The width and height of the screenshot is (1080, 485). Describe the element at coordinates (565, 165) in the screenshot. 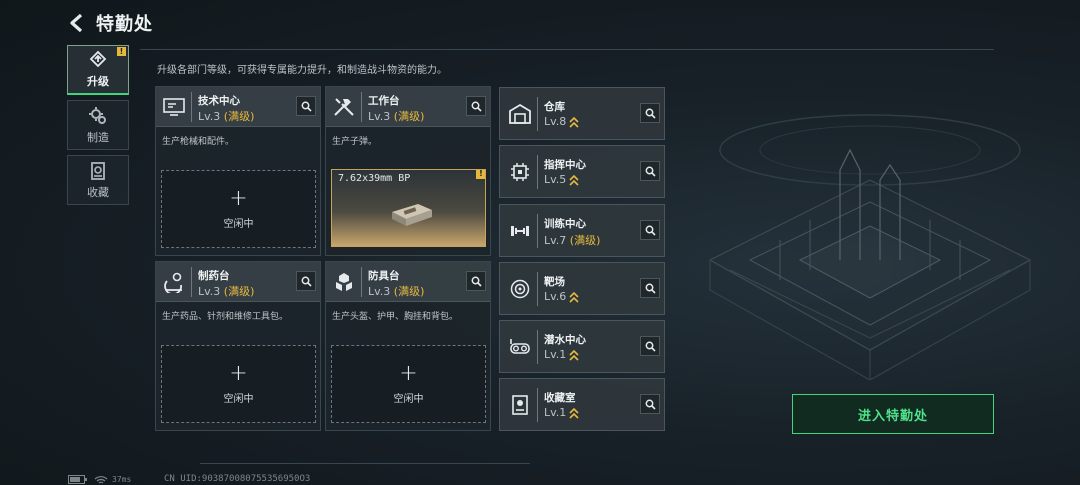

I see `facility-name: 指挥中心` at that location.